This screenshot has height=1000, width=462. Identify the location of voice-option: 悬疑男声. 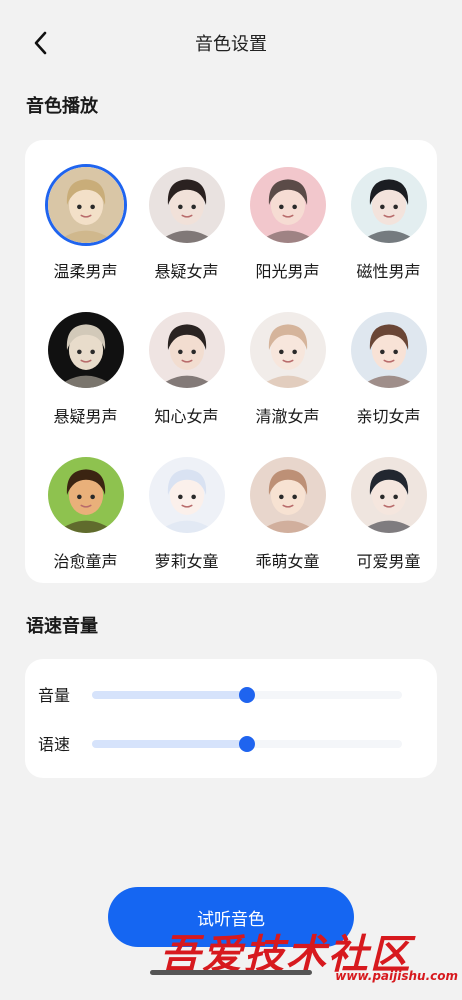
(85, 369).